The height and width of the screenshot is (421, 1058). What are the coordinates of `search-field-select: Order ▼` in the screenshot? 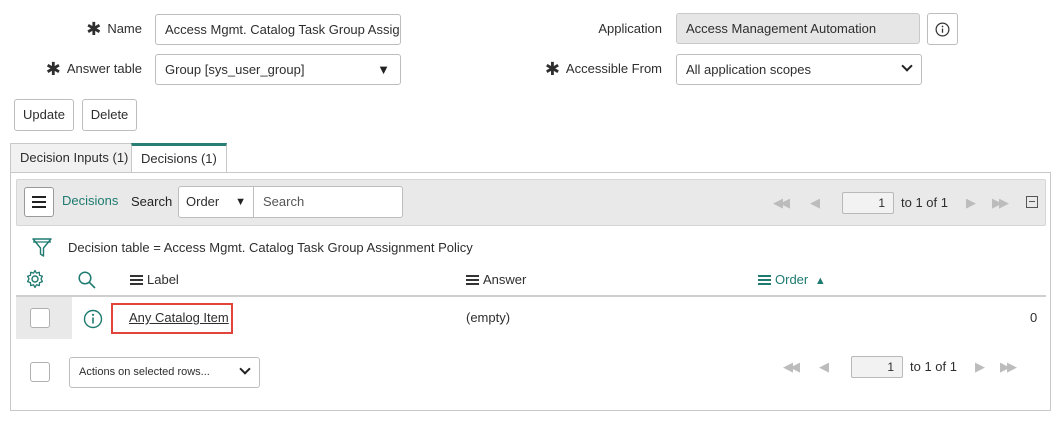 It's located at (216, 202).